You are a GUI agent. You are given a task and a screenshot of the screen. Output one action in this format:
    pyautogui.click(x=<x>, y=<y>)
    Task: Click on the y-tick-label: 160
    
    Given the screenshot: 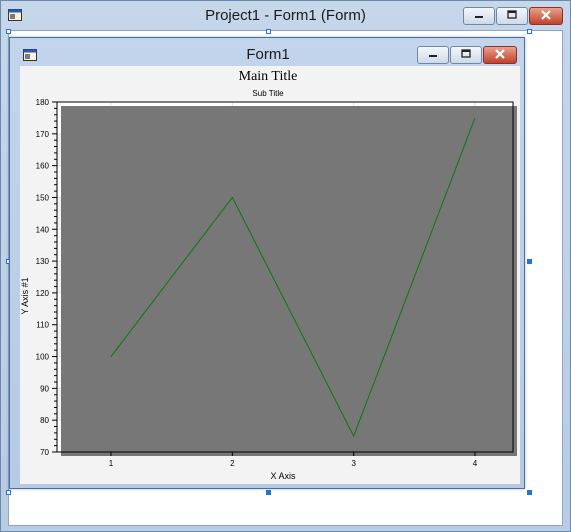 What is the action you would take?
    pyautogui.click(x=43, y=166)
    